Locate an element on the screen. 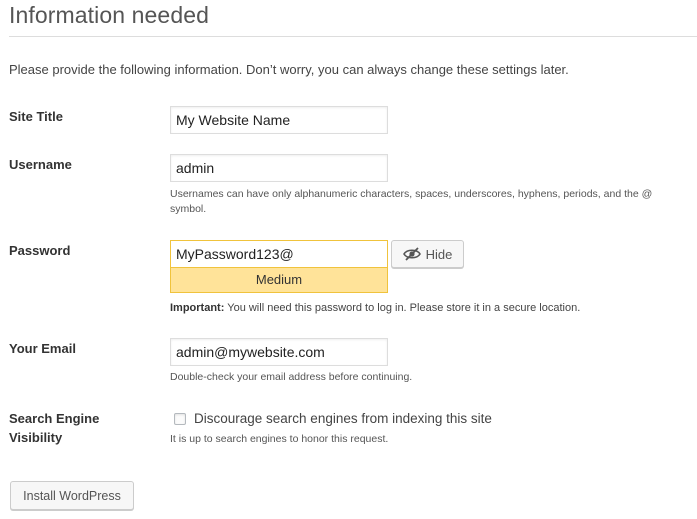  username-input is located at coordinates (279, 168).